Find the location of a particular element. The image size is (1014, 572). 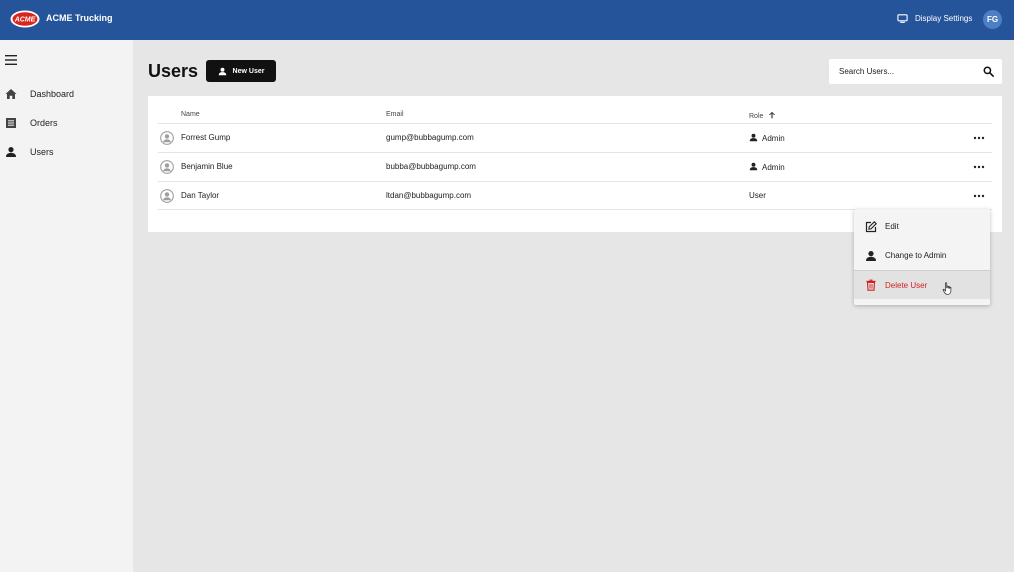

arrow-up-icon is located at coordinates (772, 115).